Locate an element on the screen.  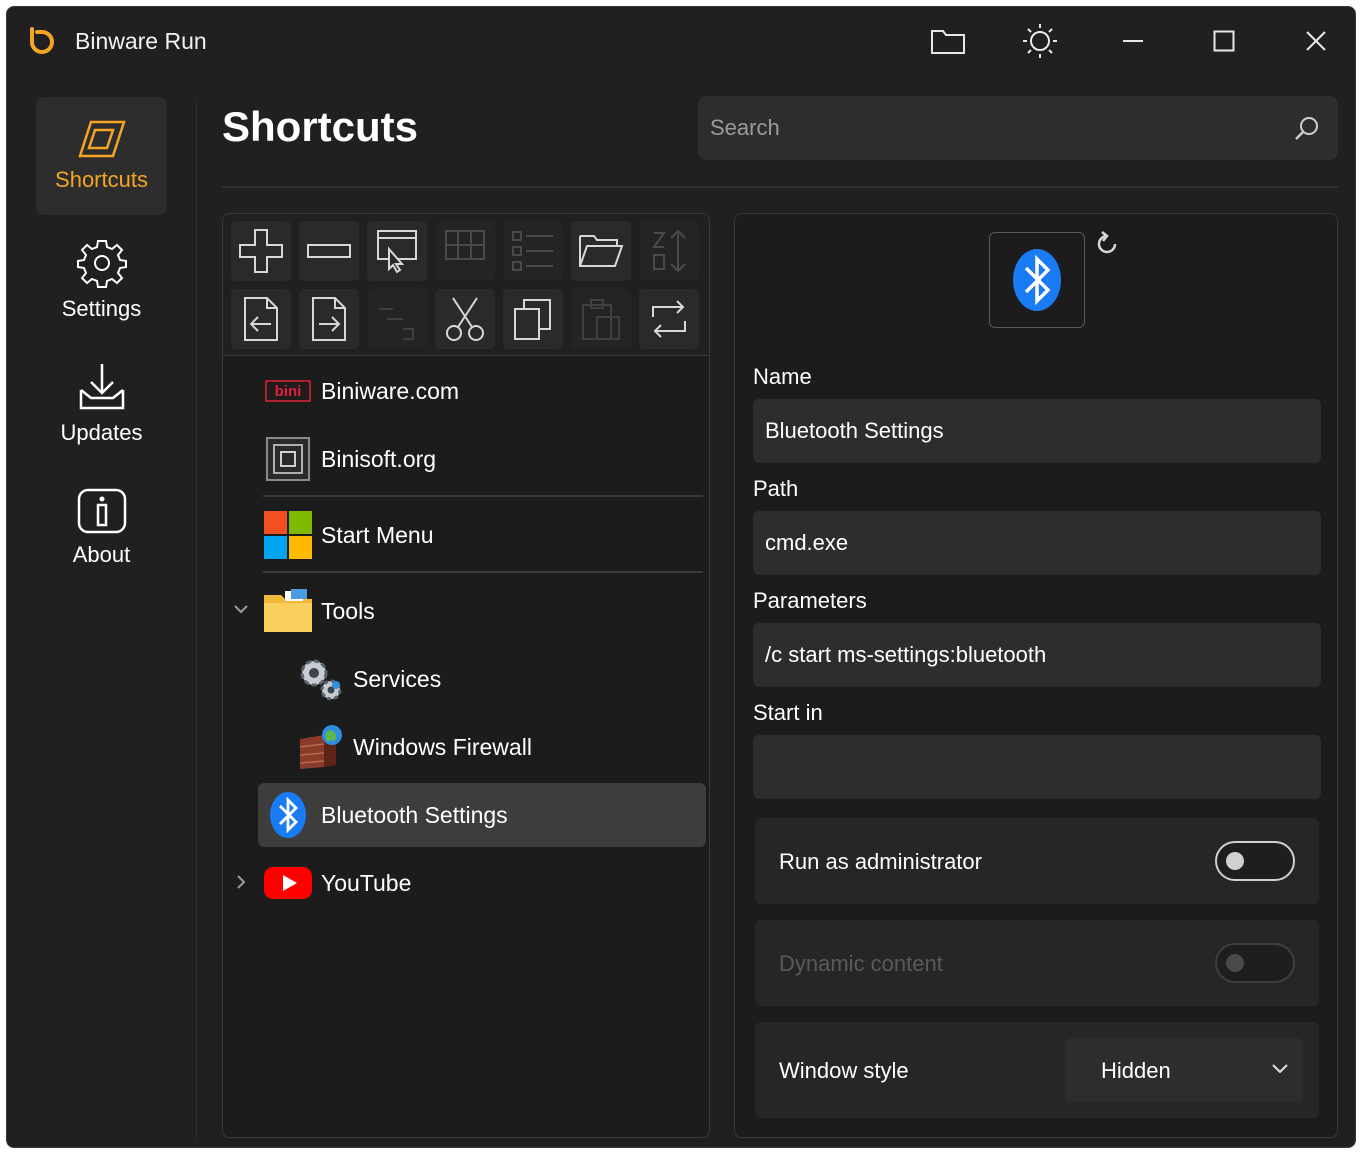
start-in-field is located at coordinates (1037, 767).